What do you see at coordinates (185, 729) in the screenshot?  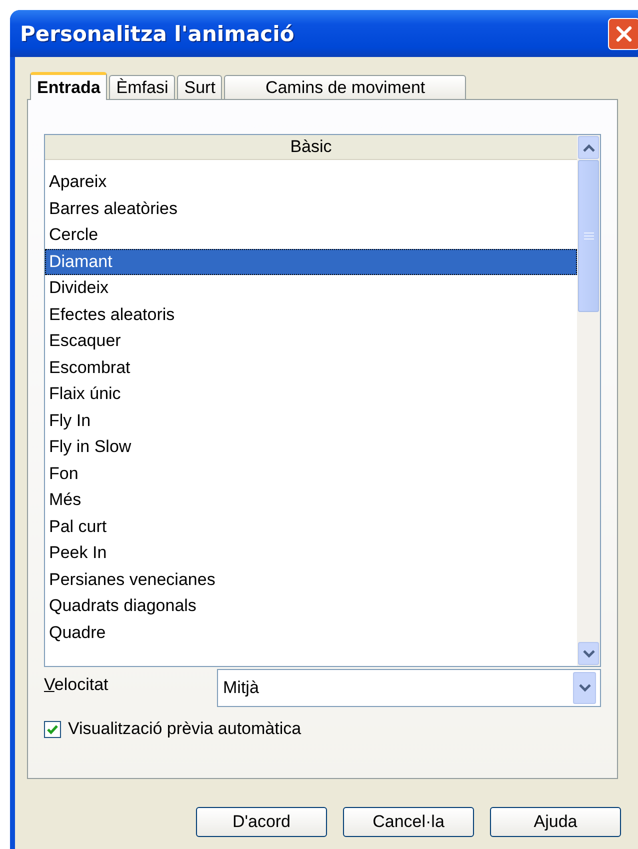 I see `checkbox-label: Visualització prèvia automàtica` at bounding box center [185, 729].